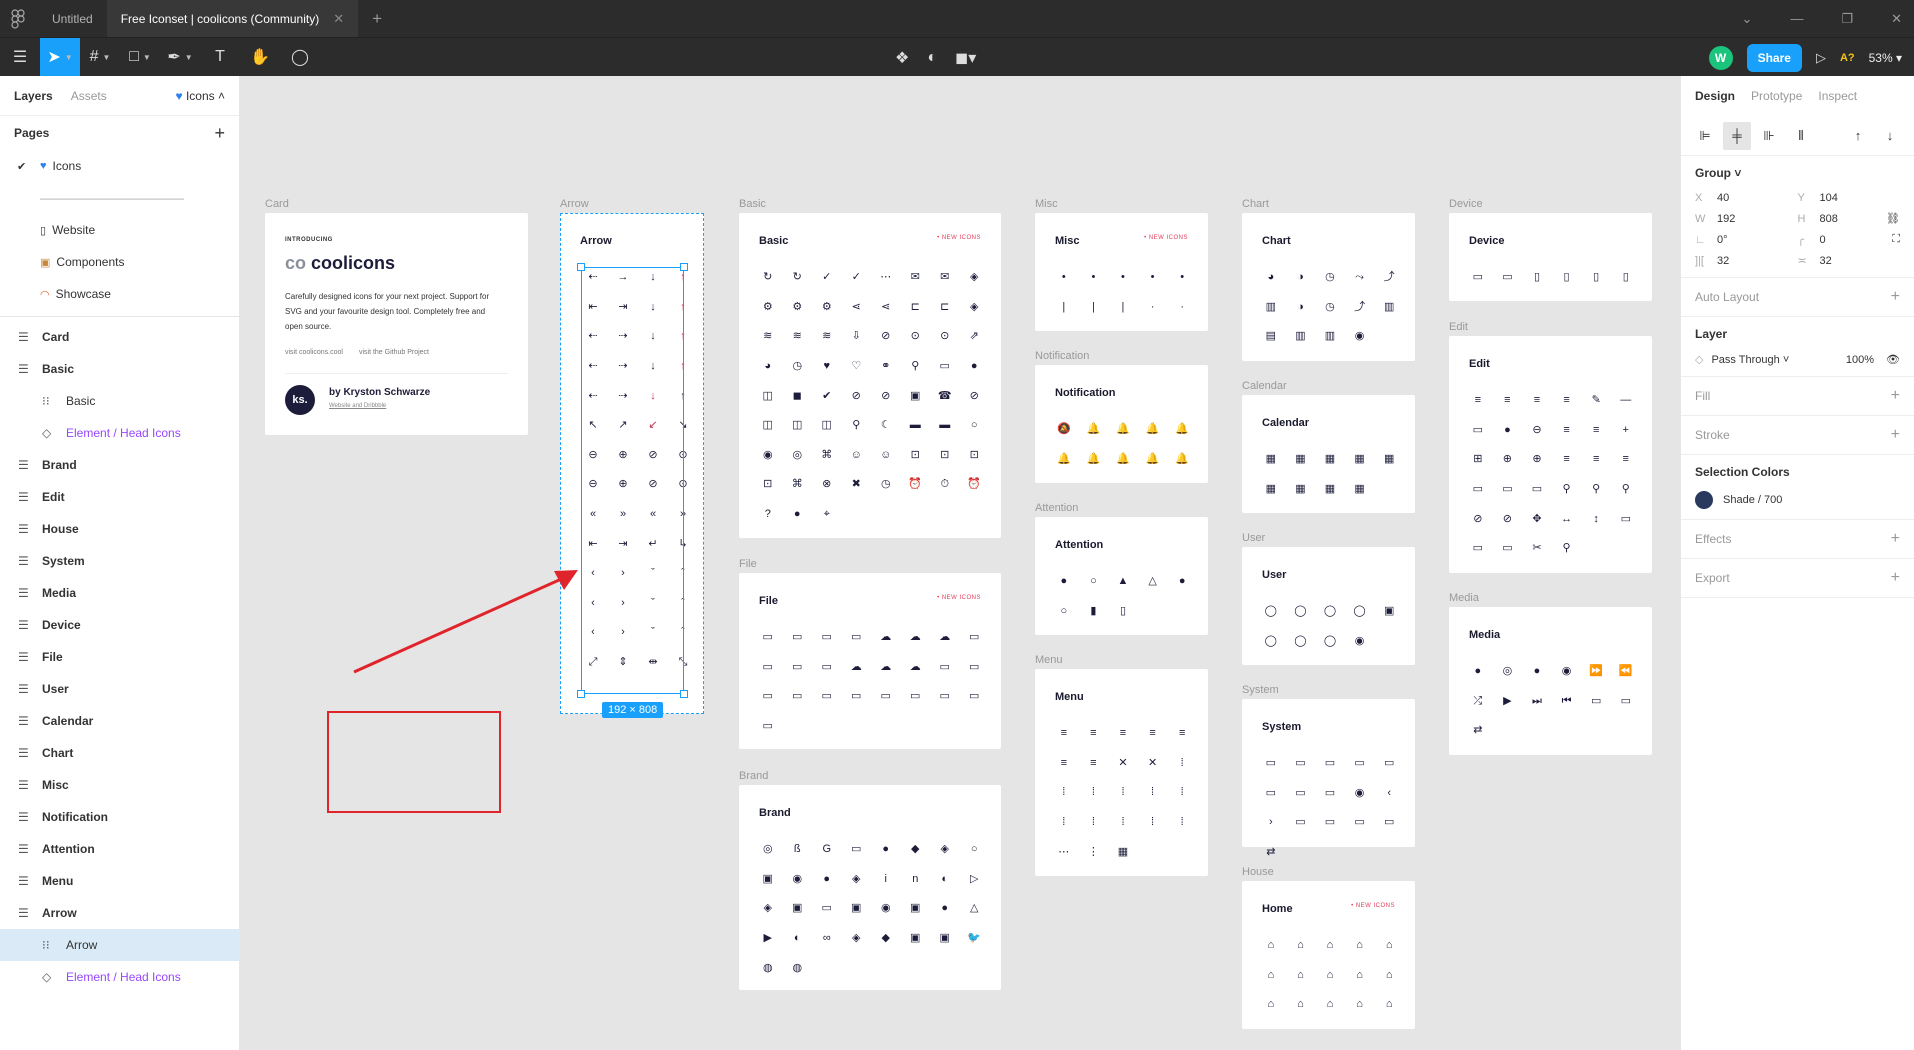 Image resolution: width=1914 pixels, height=1050 pixels. Describe the element at coordinates (932, 58) in the screenshot. I see `mask-icon: ◐` at that location.